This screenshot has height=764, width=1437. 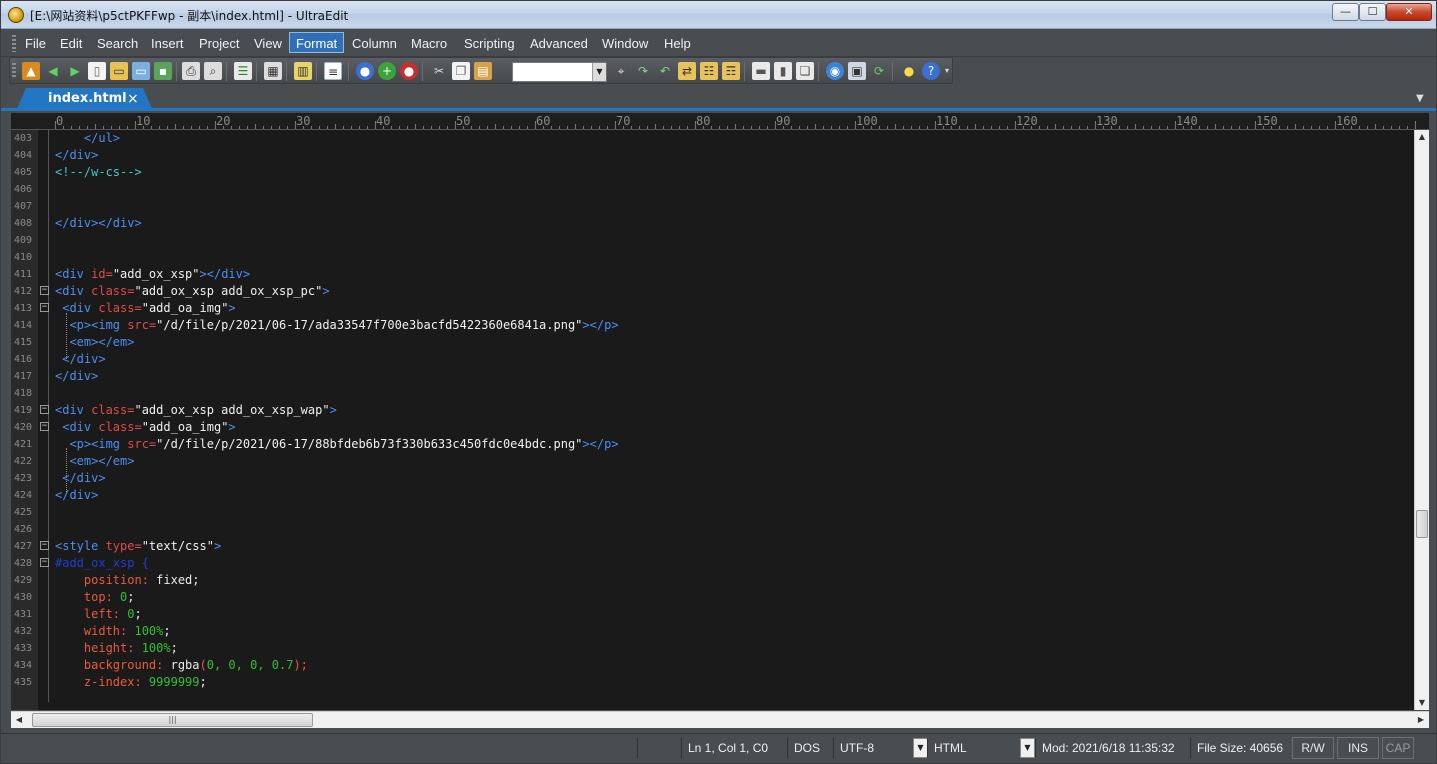 I want to click on horizontal-scrollbar: ◀ ||| ▶, so click(x=720, y=719).